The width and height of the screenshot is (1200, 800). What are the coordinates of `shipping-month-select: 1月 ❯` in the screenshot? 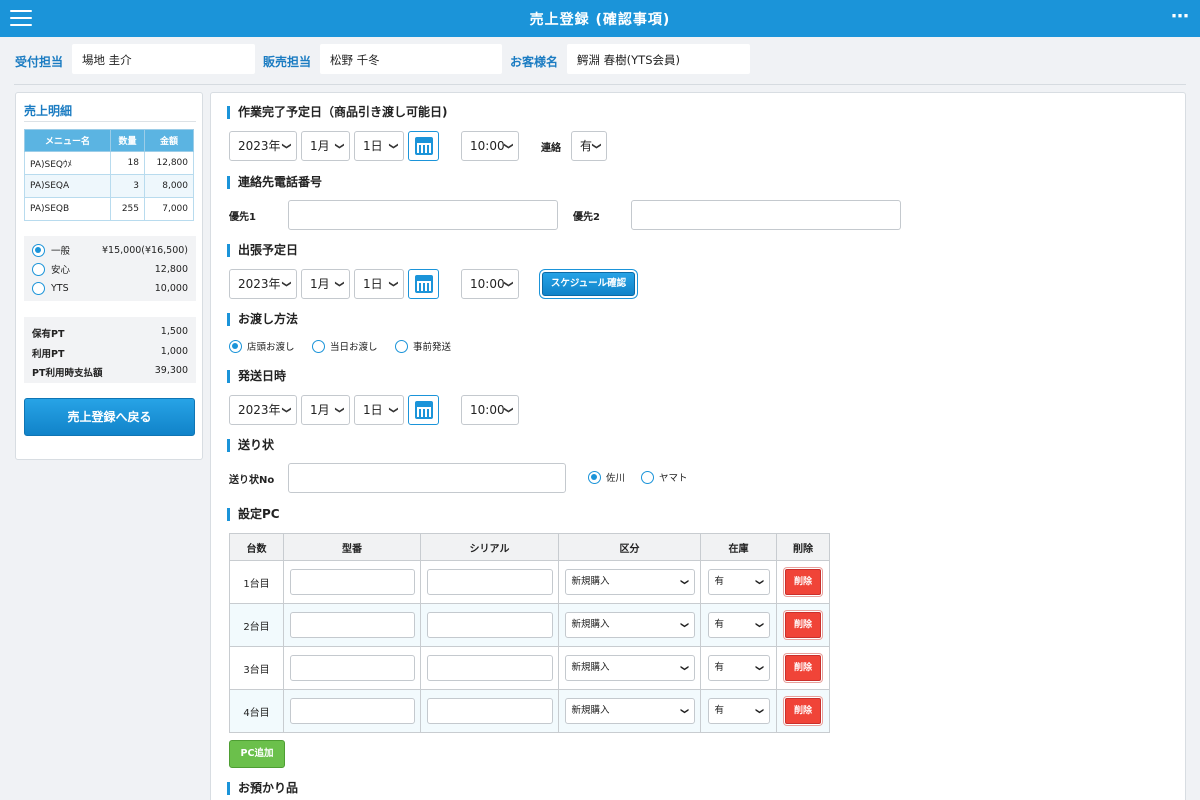 It's located at (325, 410).